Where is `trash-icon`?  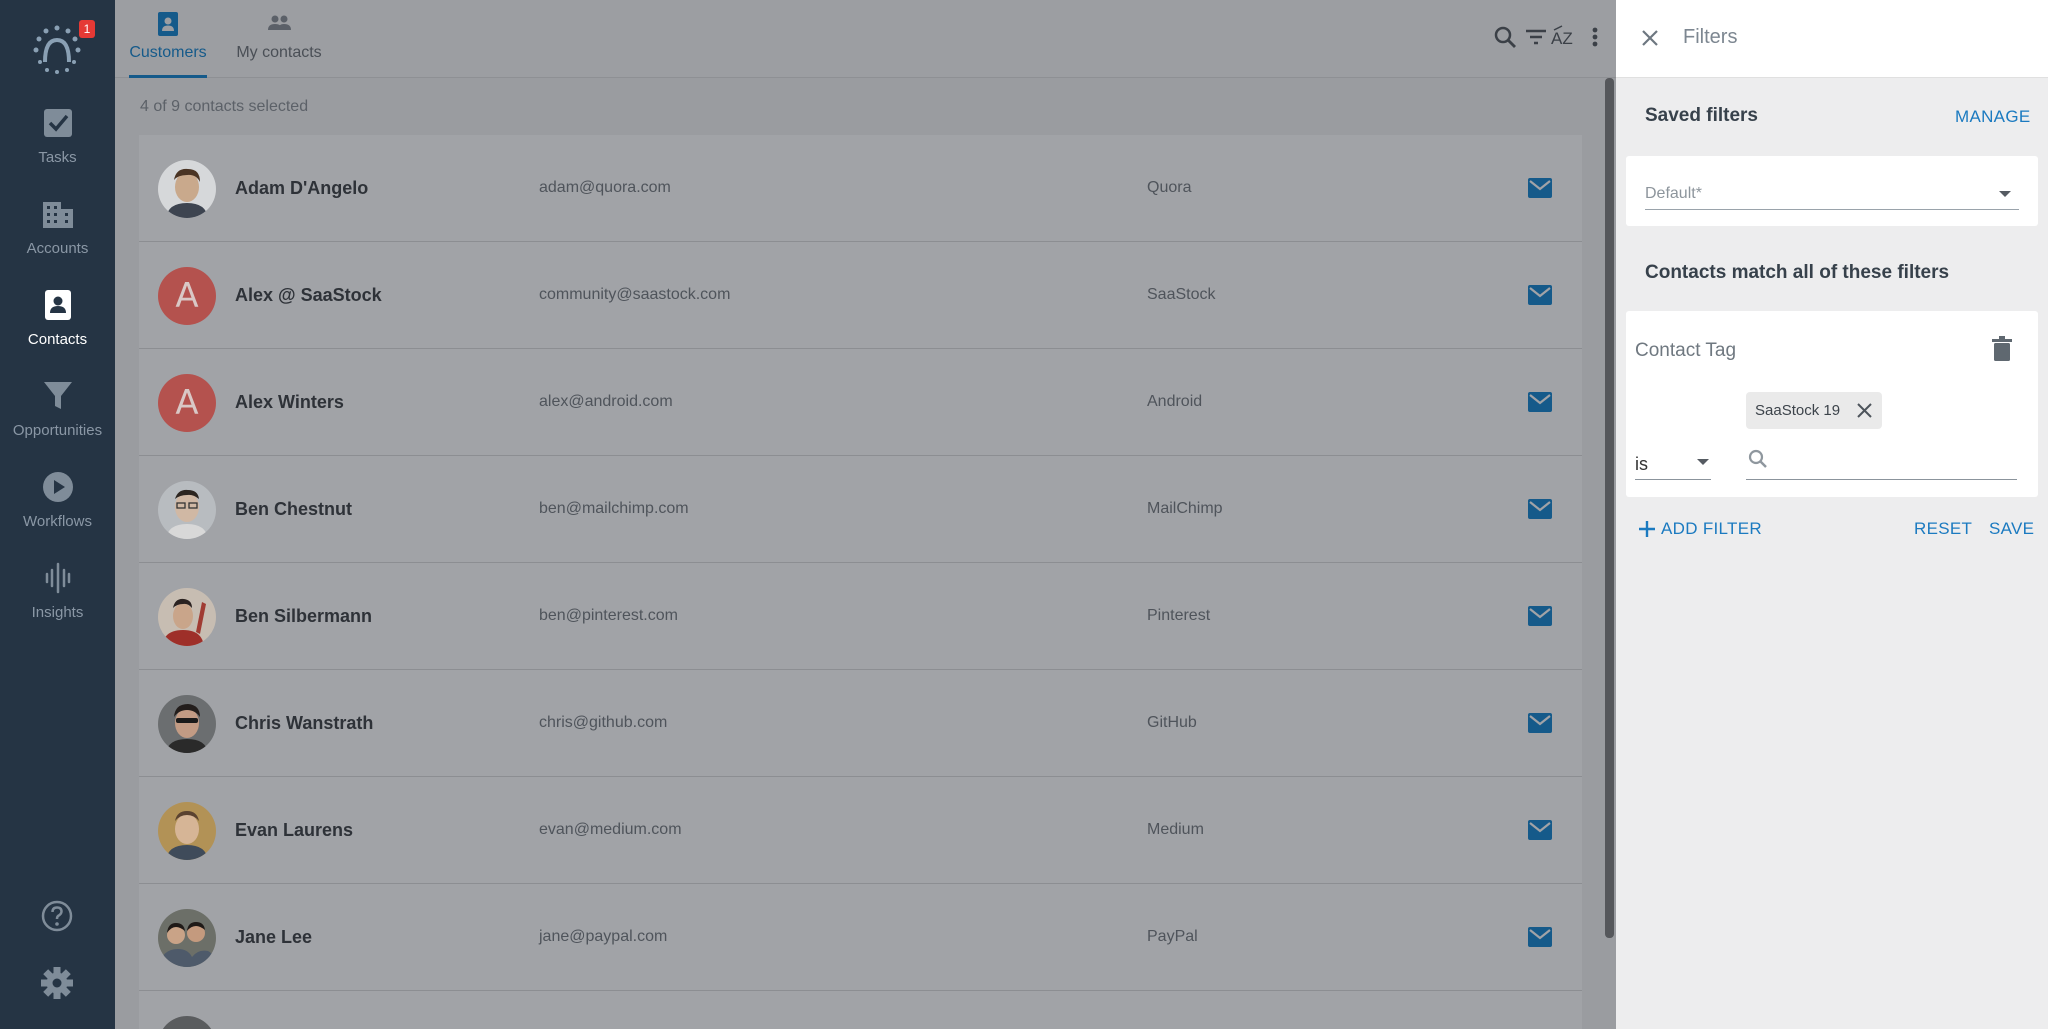
trash-icon is located at coordinates (2002, 349).